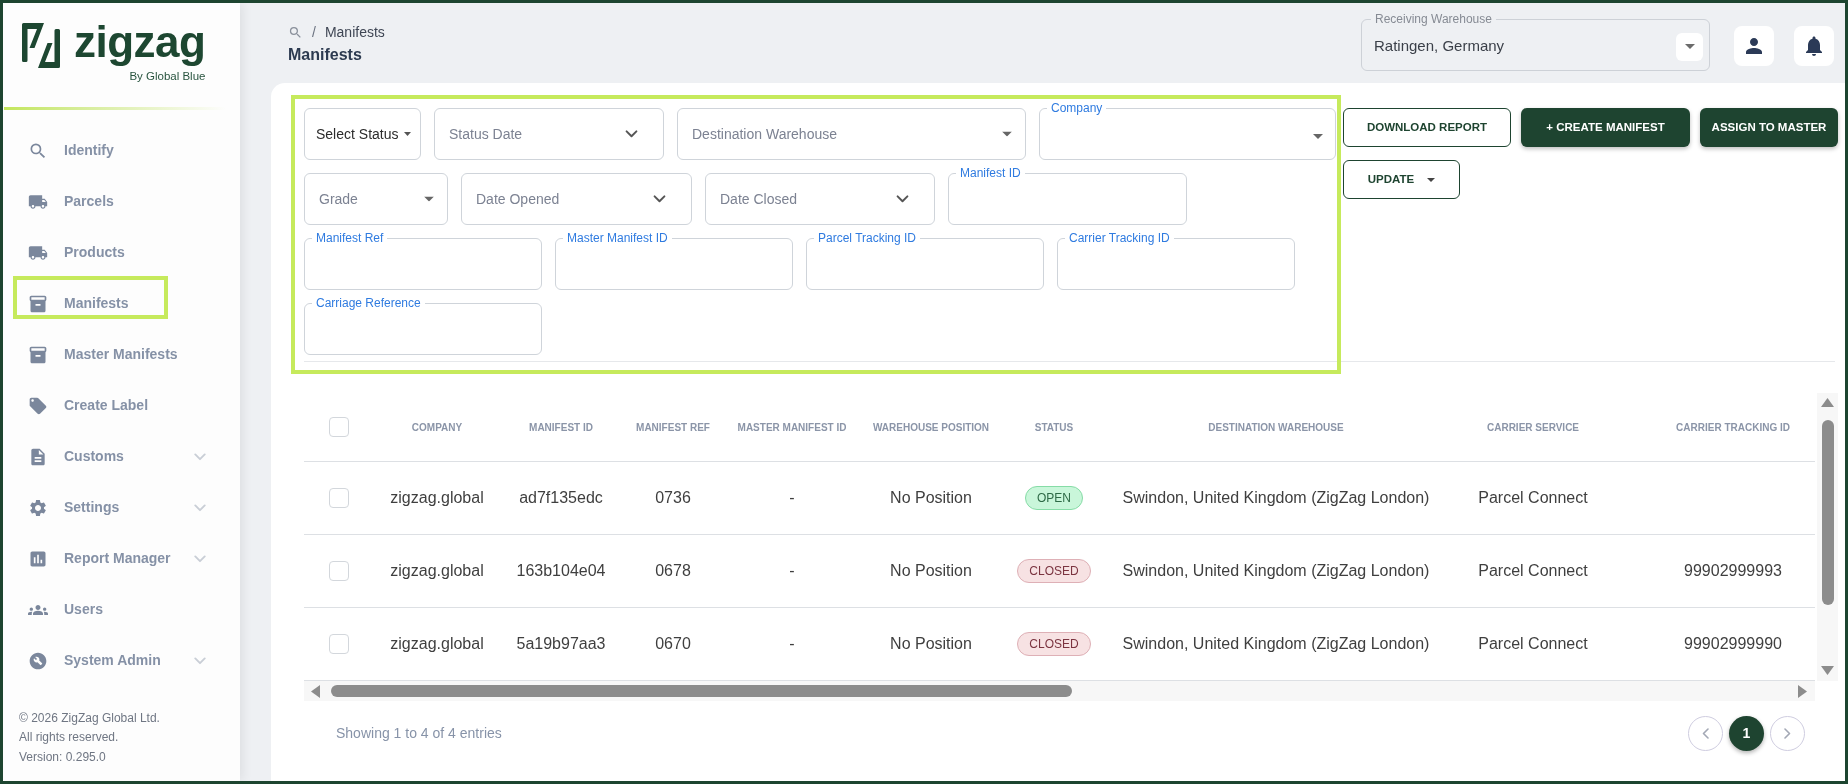 The width and height of the screenshot is (1848, 784). What do you see at coordinates (792, 498) in the screenshot?
I see `master-manifest-id-text: -` at bounding box center [792, 498].